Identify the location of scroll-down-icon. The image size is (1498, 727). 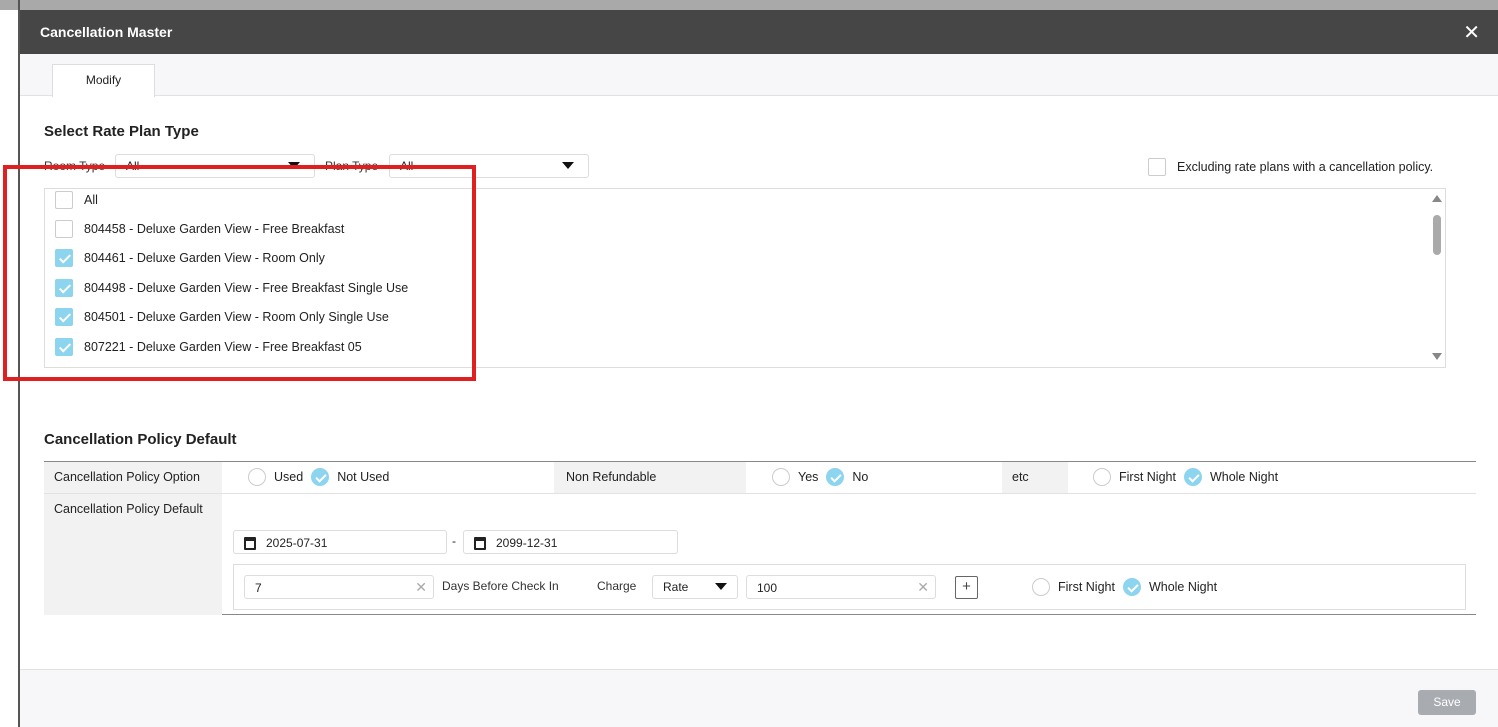
(1437, 356).